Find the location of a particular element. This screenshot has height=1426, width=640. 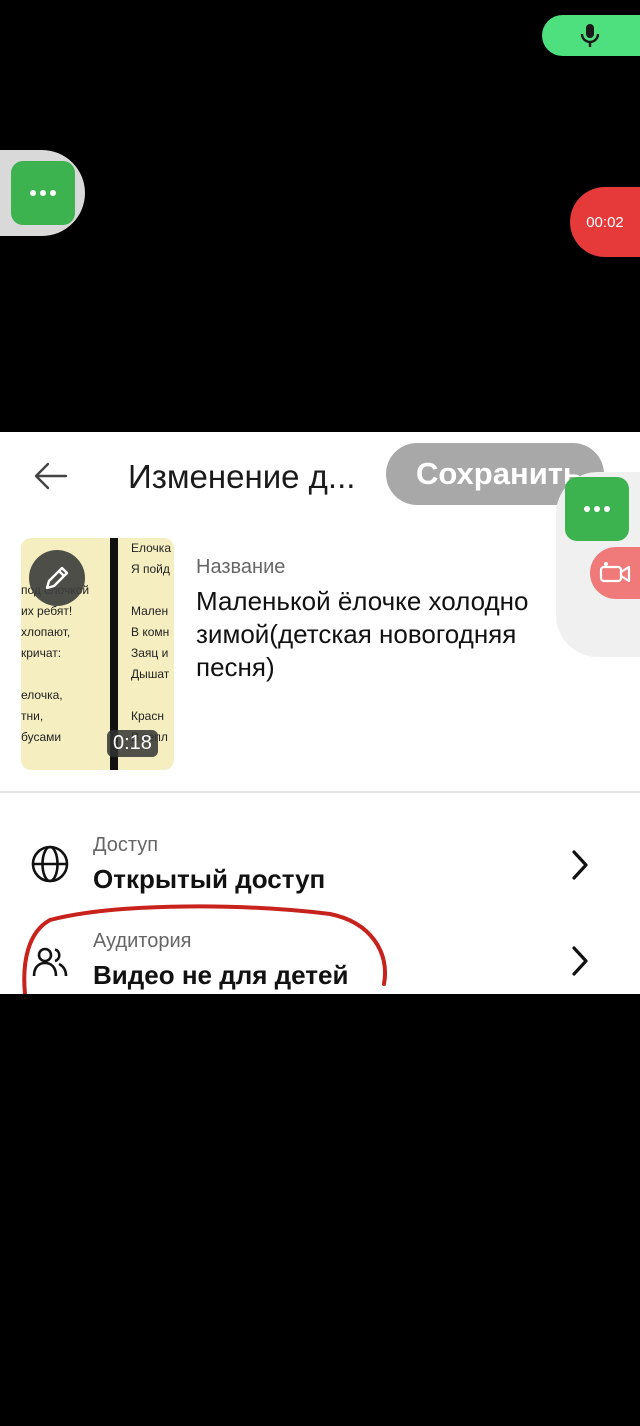

arrow-left-icon is located at coordinates (51, 476).